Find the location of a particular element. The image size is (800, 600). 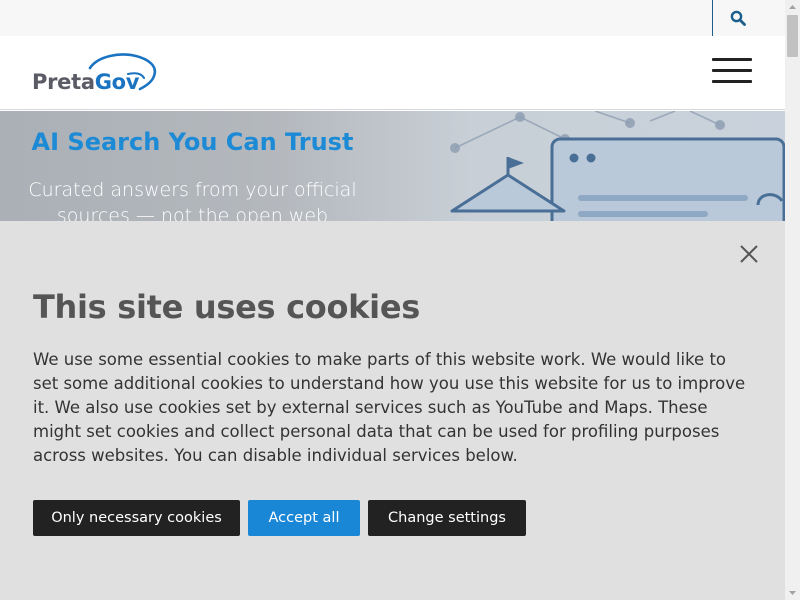

logo-wordmark: PretaGov is located at coordinates (85, 82).